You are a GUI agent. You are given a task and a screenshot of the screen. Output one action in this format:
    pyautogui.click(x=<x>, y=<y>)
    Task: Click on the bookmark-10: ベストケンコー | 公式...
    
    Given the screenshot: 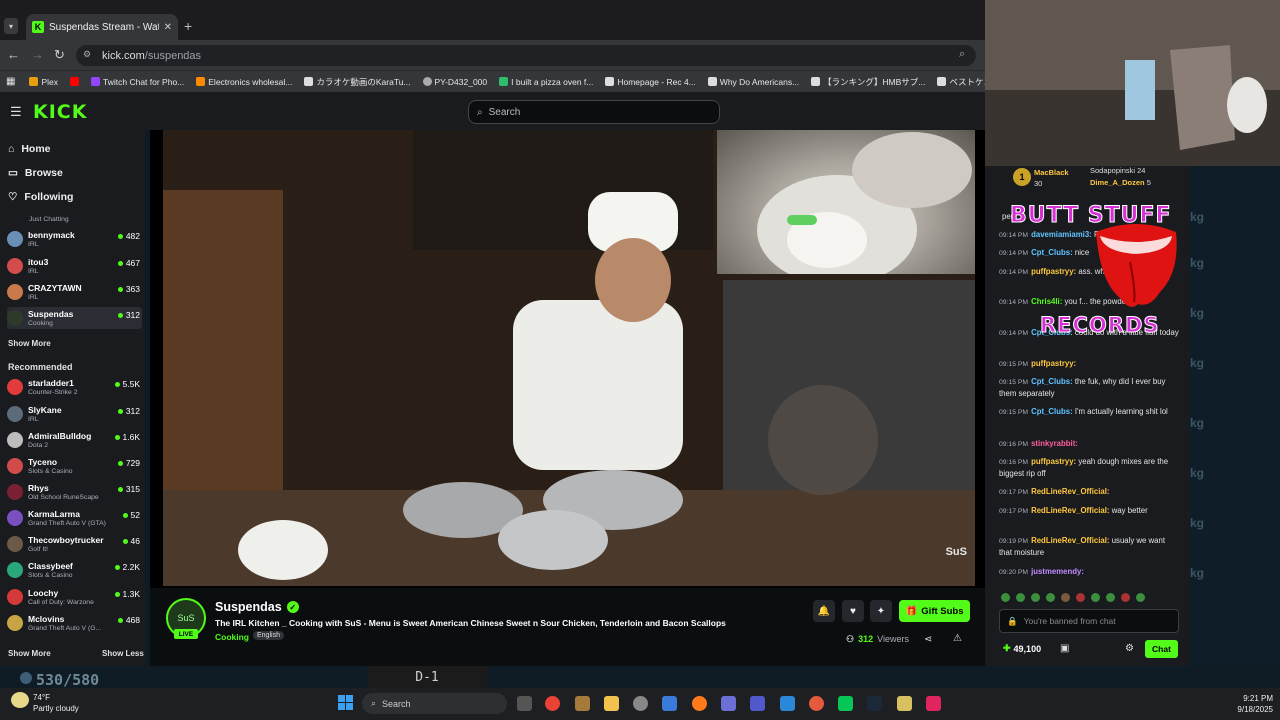 What is the action you would take?
    pyautogui.click(x=961, y=82)
    